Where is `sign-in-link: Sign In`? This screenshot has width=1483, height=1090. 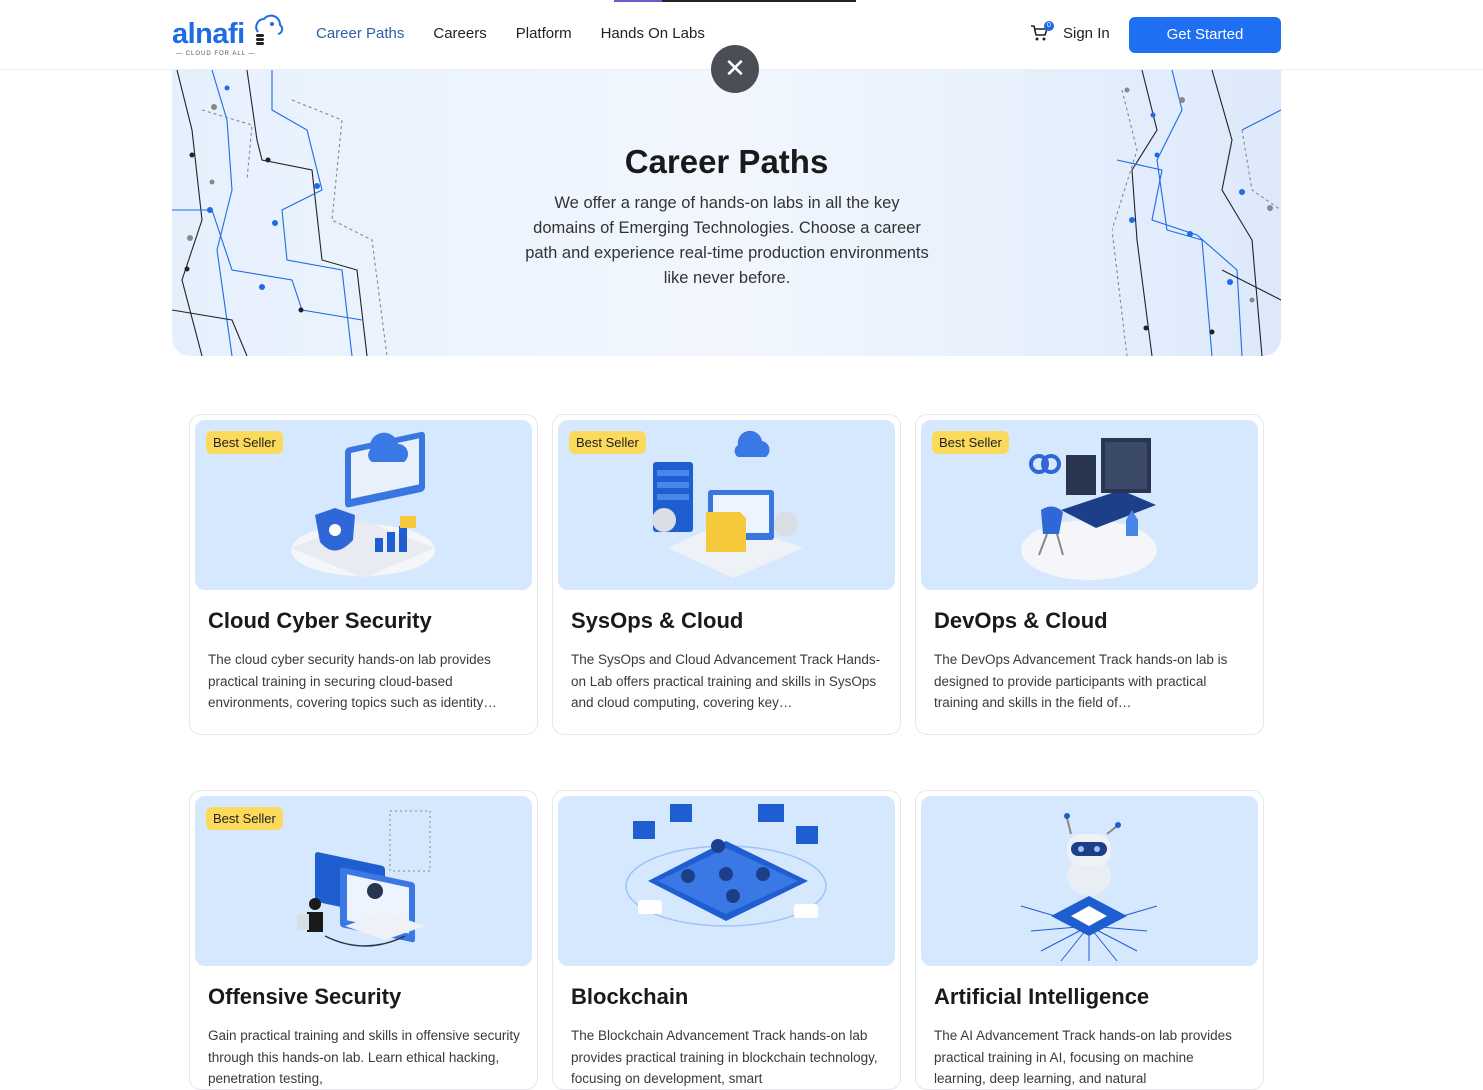
sign-in-link: Sign In is located at coordinates (1086, 33).